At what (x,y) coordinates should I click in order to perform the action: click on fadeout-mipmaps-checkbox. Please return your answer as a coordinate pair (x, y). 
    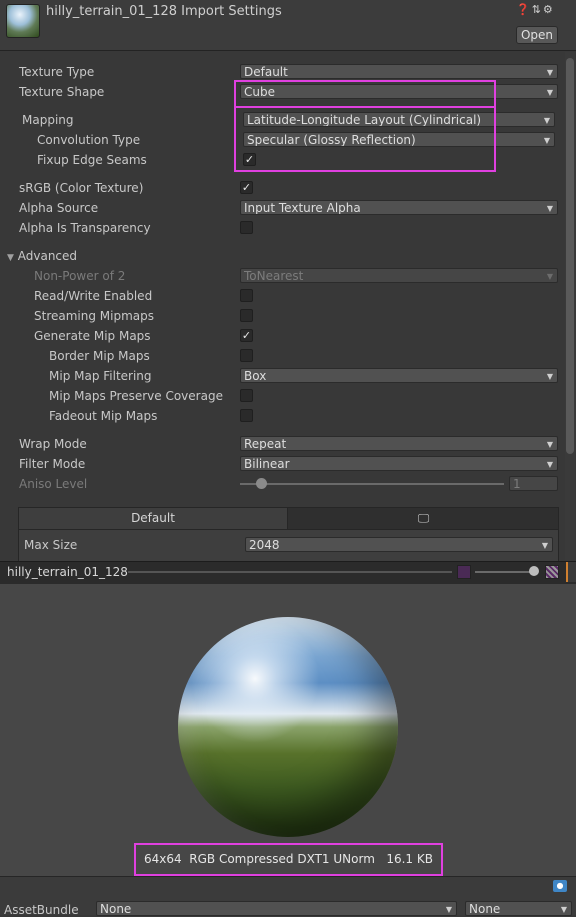
    Looking at the image, I should click on (246, 415).